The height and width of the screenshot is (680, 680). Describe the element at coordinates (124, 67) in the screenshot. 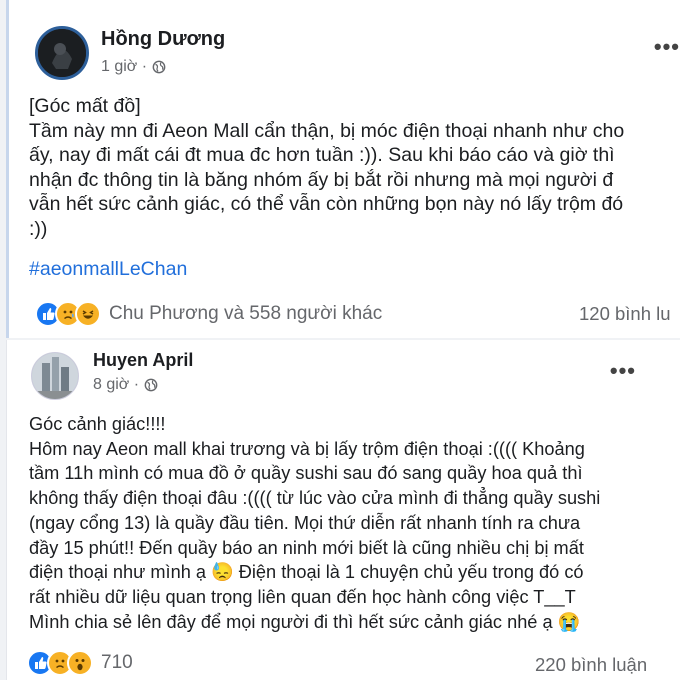

I see `post-time: 1 giờ ·` at that location.